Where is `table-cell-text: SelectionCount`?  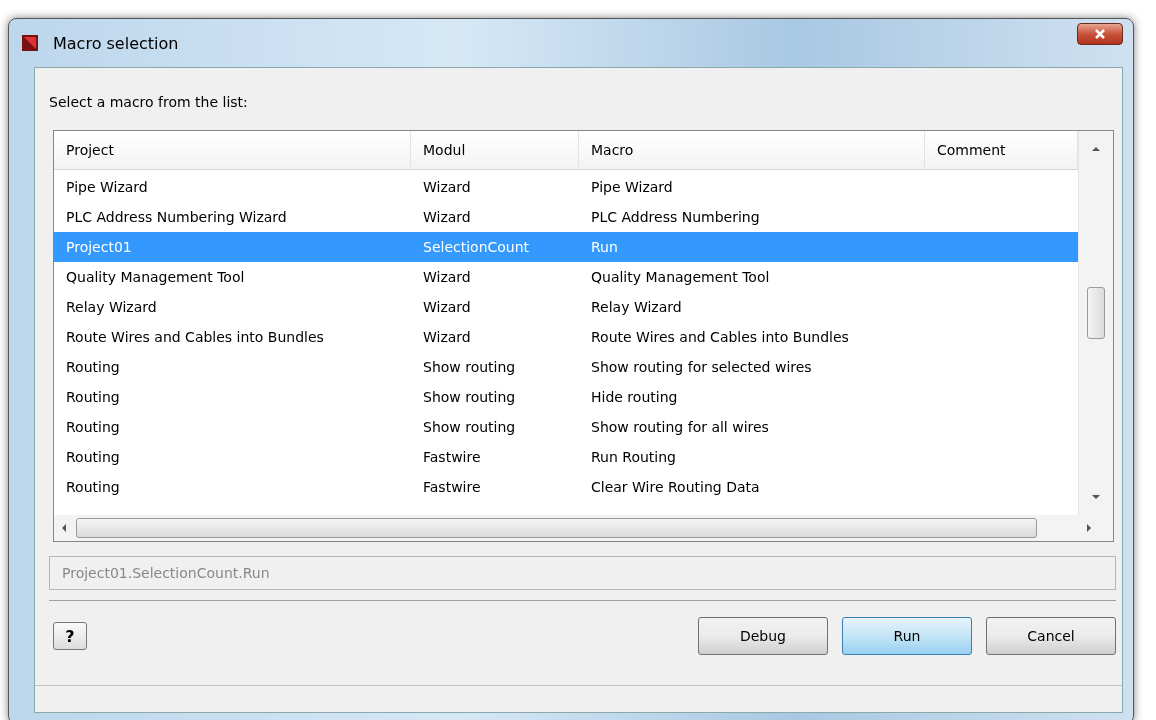
table-cell-text: SelectionCount is located at coordinates (476, 247).